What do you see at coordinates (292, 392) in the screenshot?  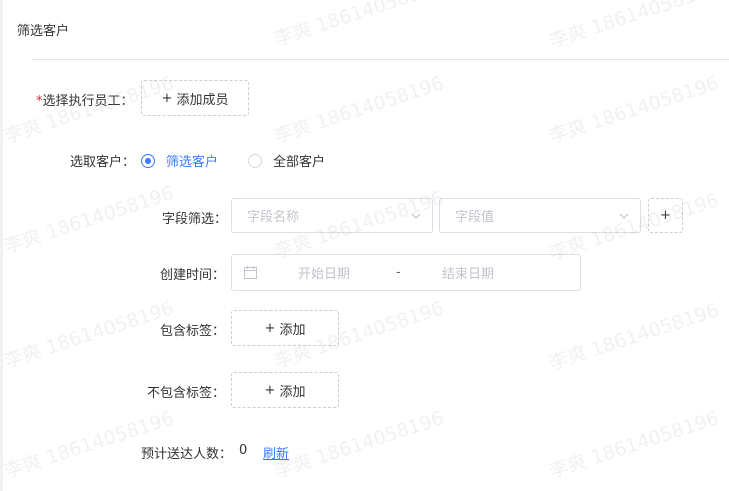 I see `add-exclude-tag-label: 添加` at bounding box center [292, 392].